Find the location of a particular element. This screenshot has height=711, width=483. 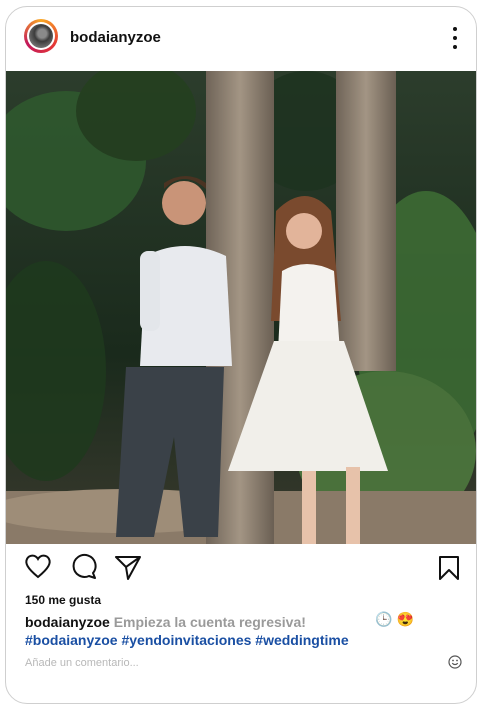

caption-text: Empieza la cuenta regresiva! is located at coordinates (209, 622).